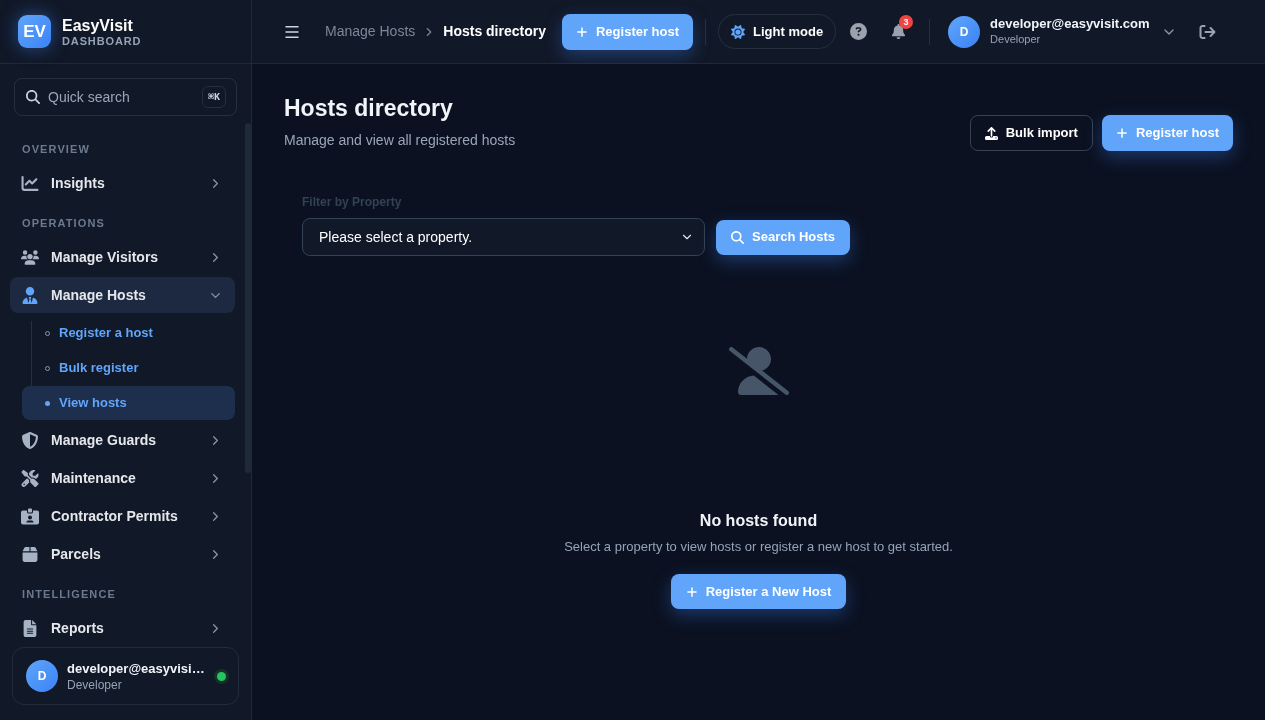 Image resolution: width=1265 pixels, height=720 pixels. I want to click on brand-name: EasyVisit, so click(98, 25).